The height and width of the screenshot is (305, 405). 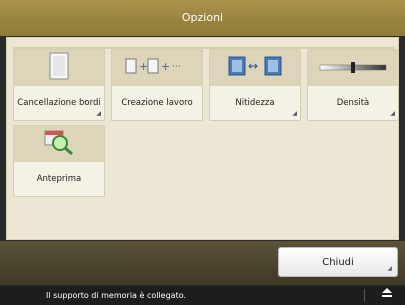 What do you see at coordinates (353, 85) in the screenshot?
I see `density-button: Densità ◢` at bounding box center [353, 85].